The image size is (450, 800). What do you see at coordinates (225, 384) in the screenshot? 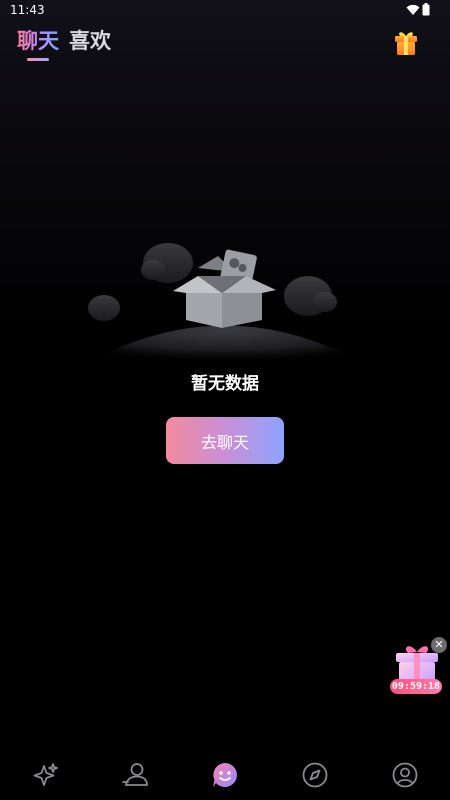
I see `empty-state-message: 暂无数据` at bounding box center [225, 384].